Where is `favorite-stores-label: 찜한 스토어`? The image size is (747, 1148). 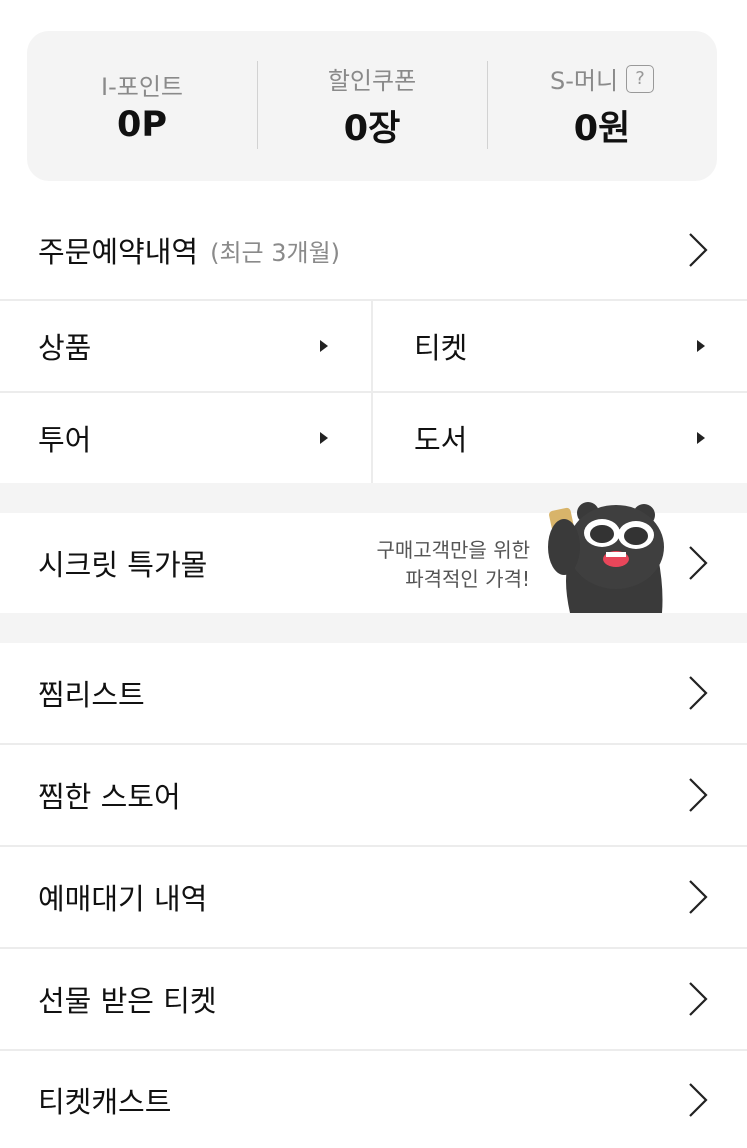
favorite-stores-label: 찜한 스토어 is located at coordinates (109, 797).